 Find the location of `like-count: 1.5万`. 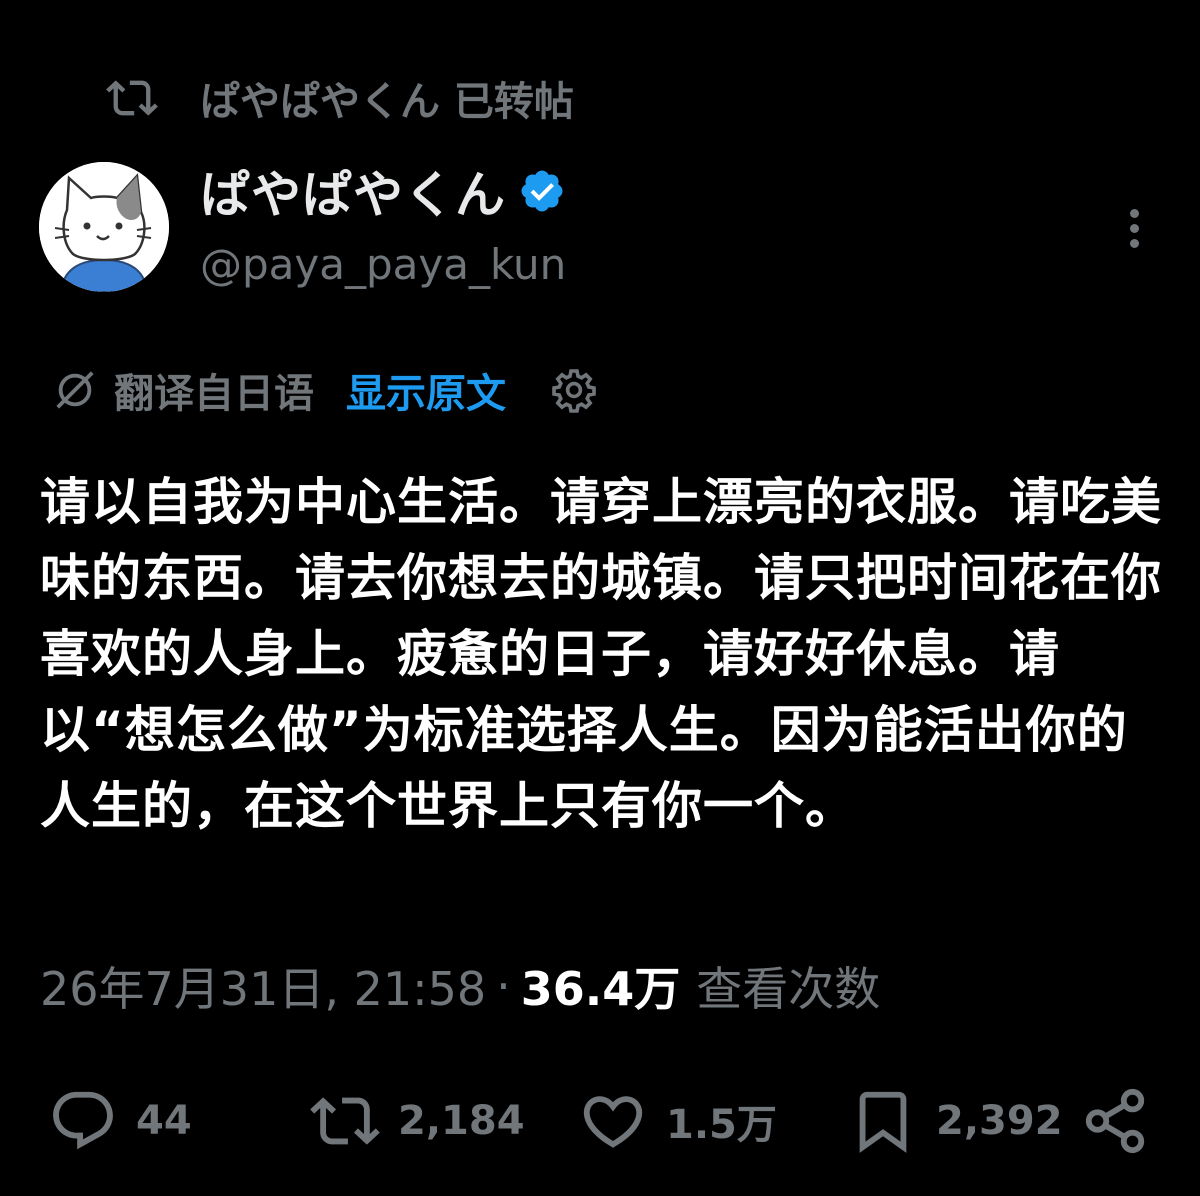

like-count: 1.5万 is located at coordinates (721, 1125).